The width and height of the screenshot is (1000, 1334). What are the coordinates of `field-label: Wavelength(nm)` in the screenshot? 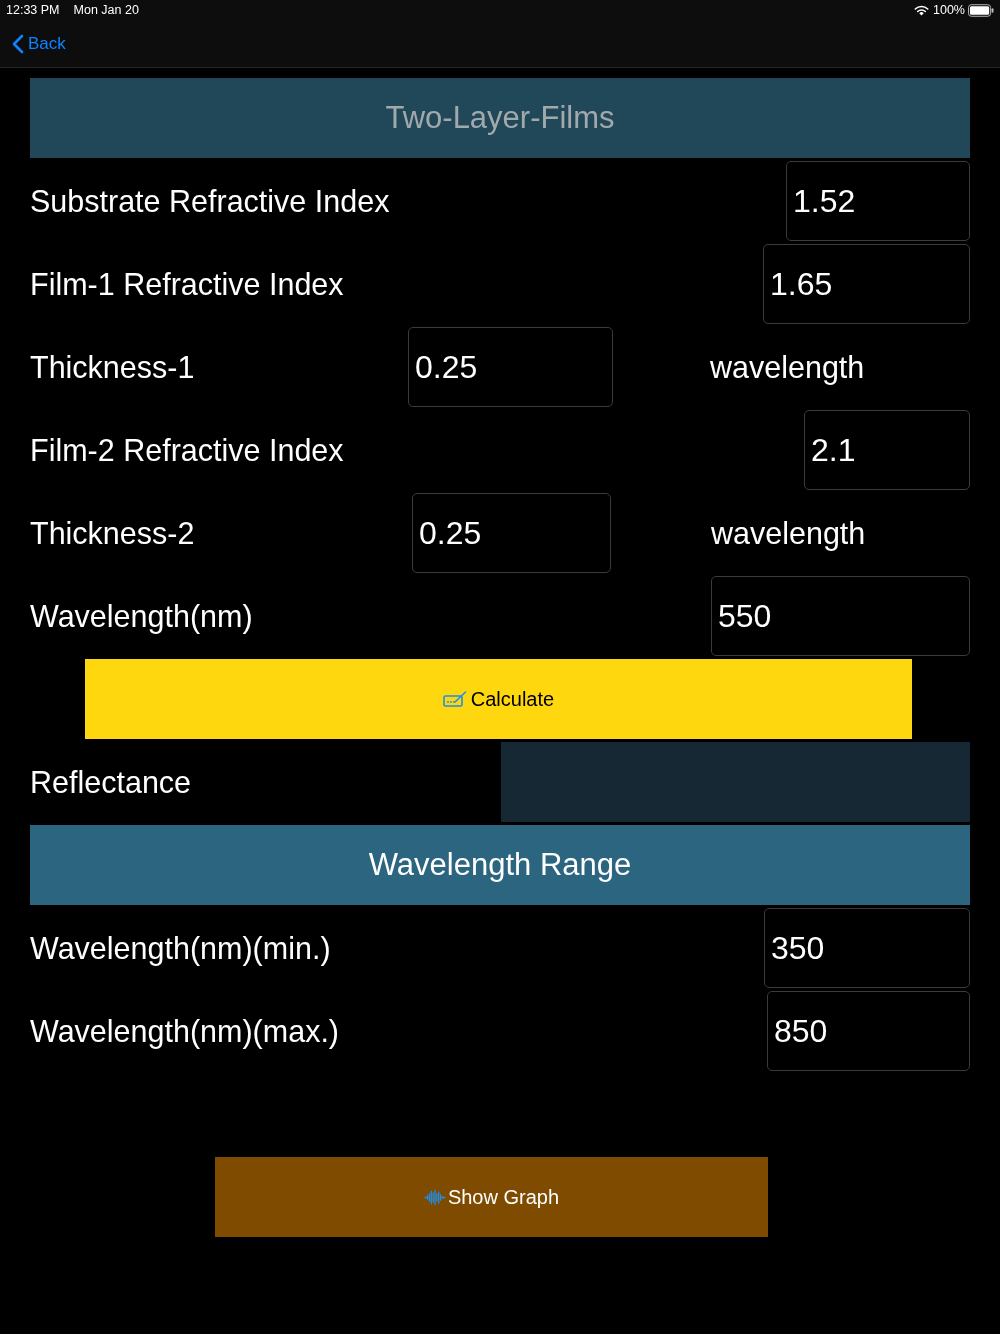 It's located at (141, 616).